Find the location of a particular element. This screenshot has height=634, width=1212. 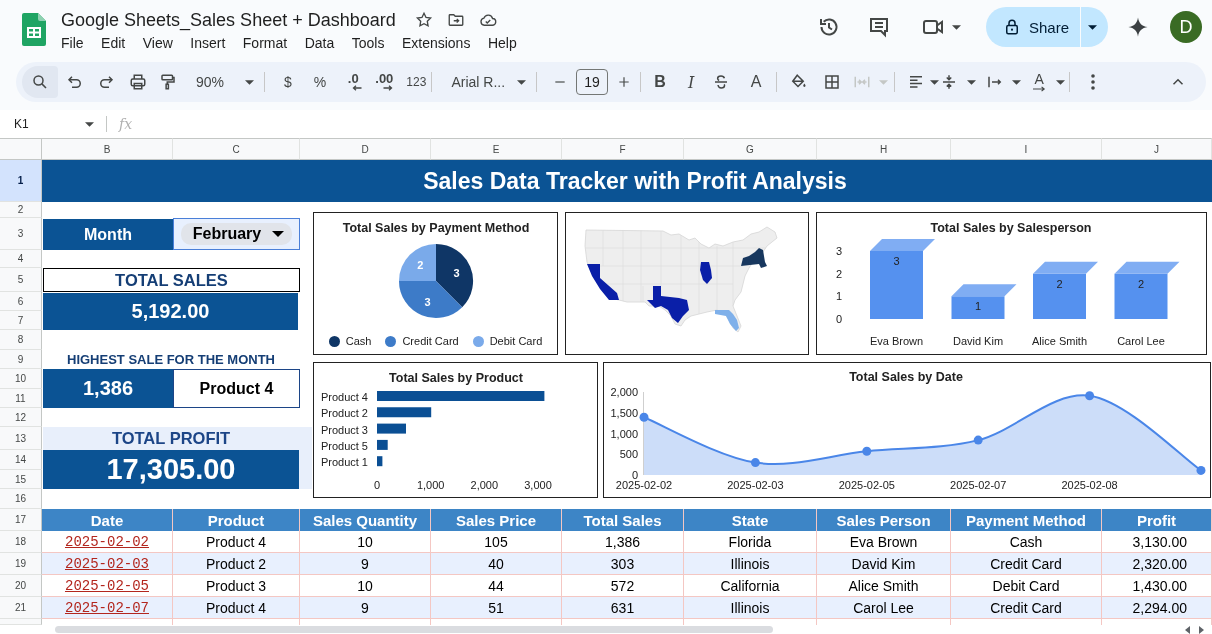

arrow-icon is located at coordinates (1039, 88).